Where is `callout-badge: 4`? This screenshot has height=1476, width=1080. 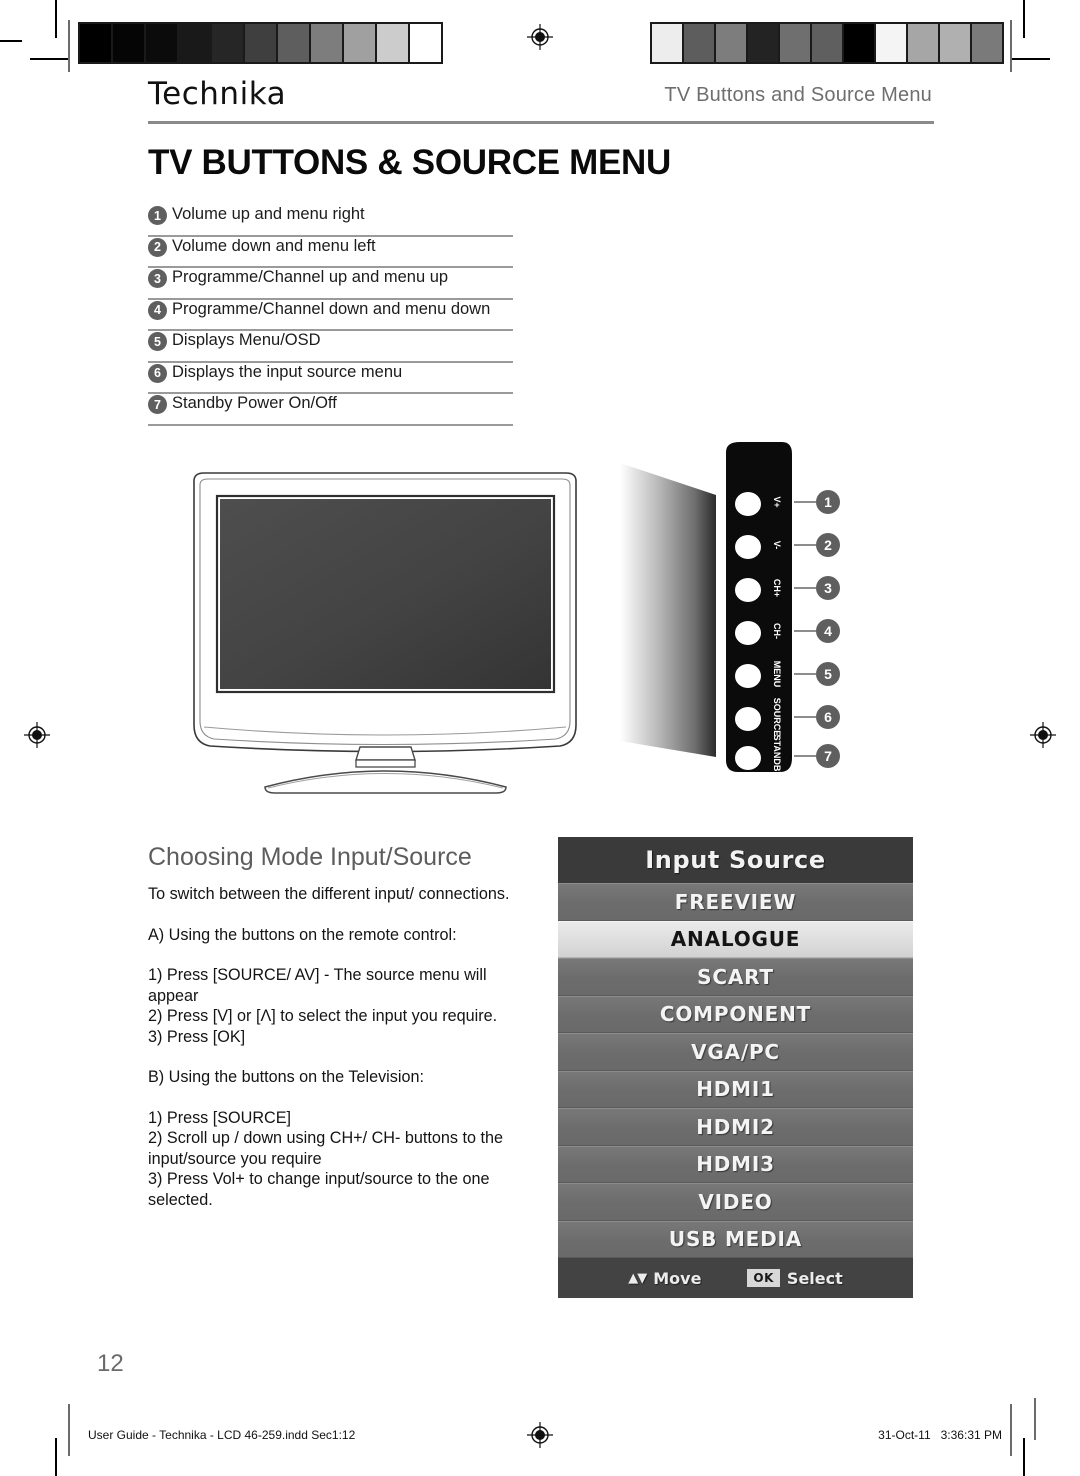 callout-badge: 4 is located at coordinates (828, 631).